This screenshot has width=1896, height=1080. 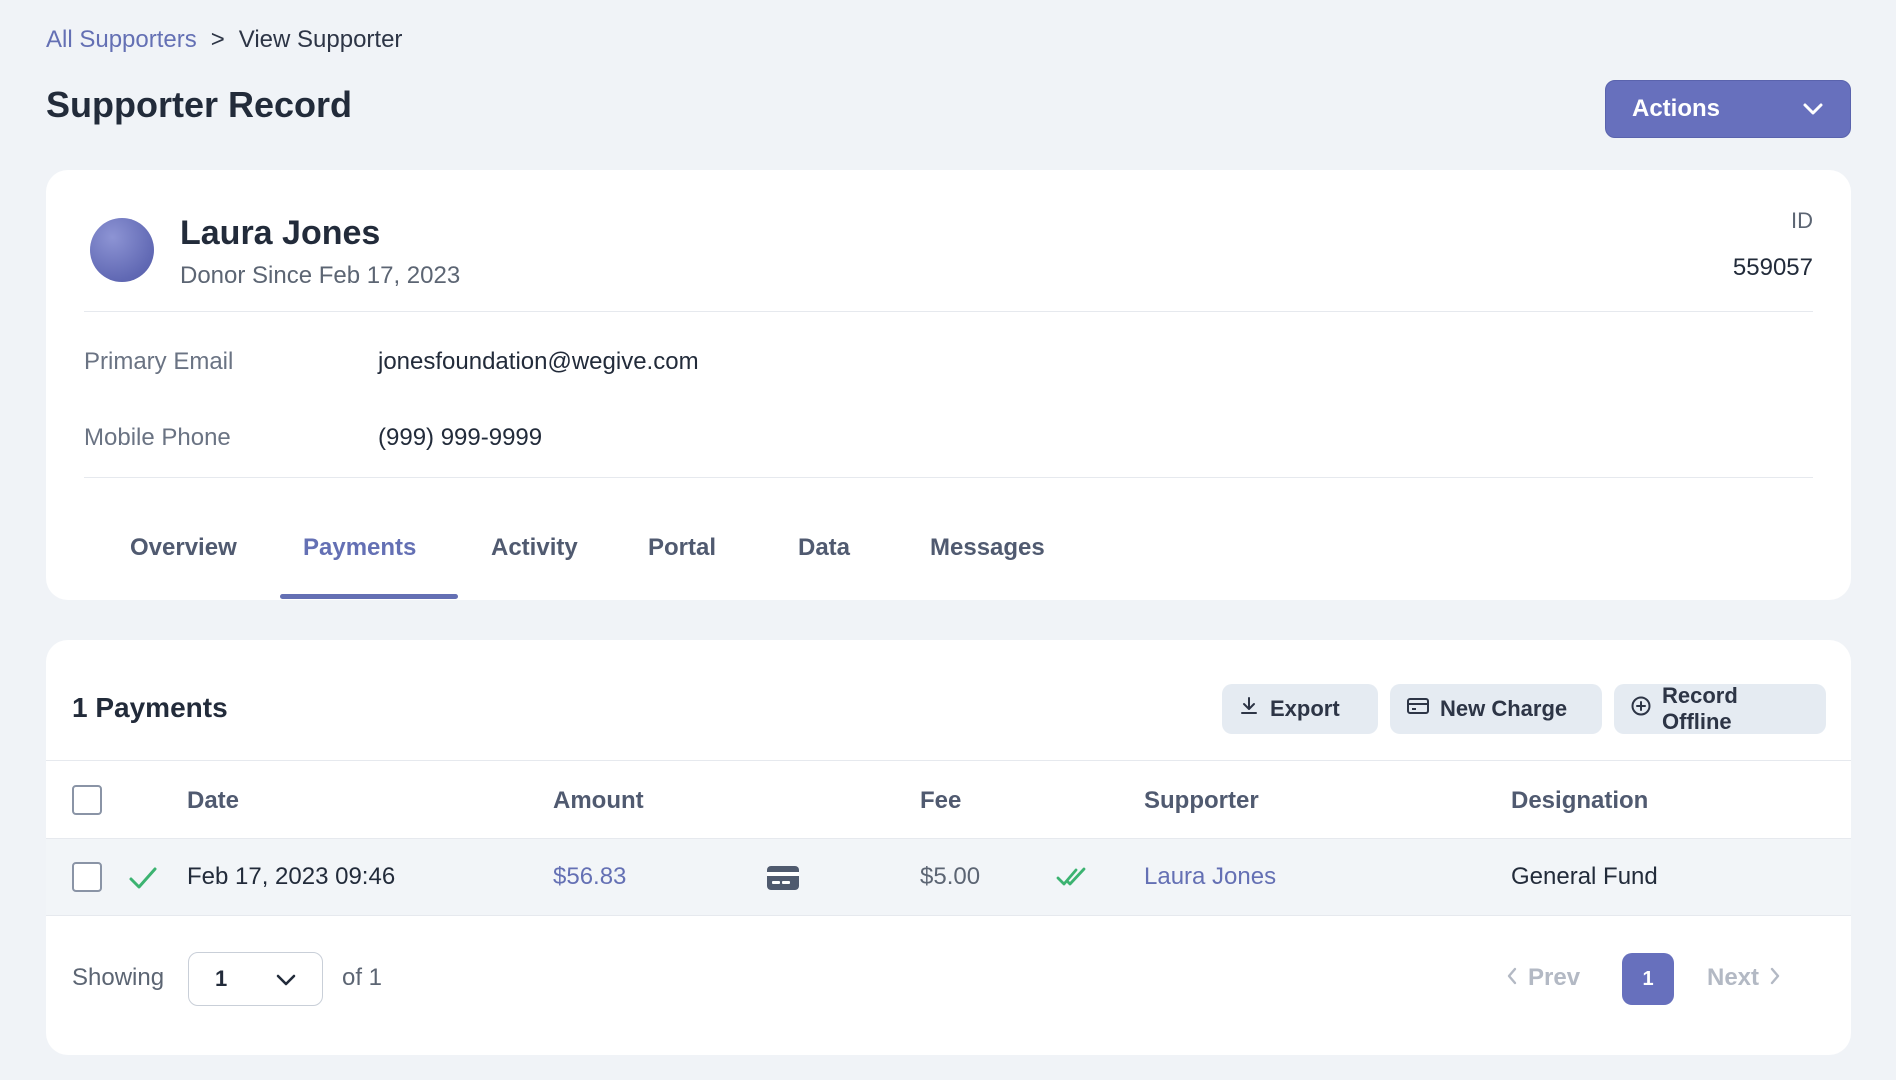 What do you see at coordinates (221, 978) in the screenshot?
I see `page-size-value: 1` at bounding box center [221, 978].